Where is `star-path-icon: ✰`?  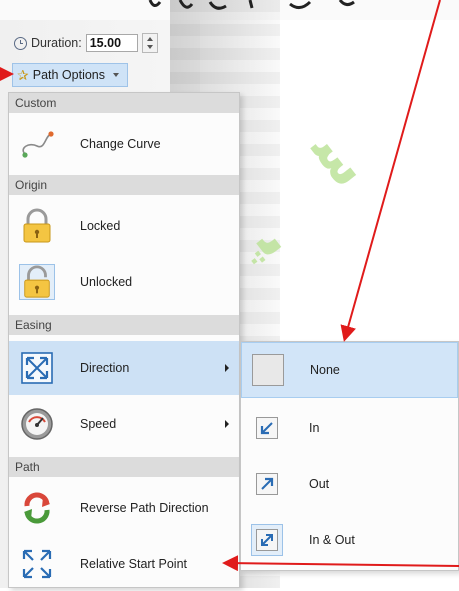 star-path-icon: ✰ is located at coordinates (23, 75).